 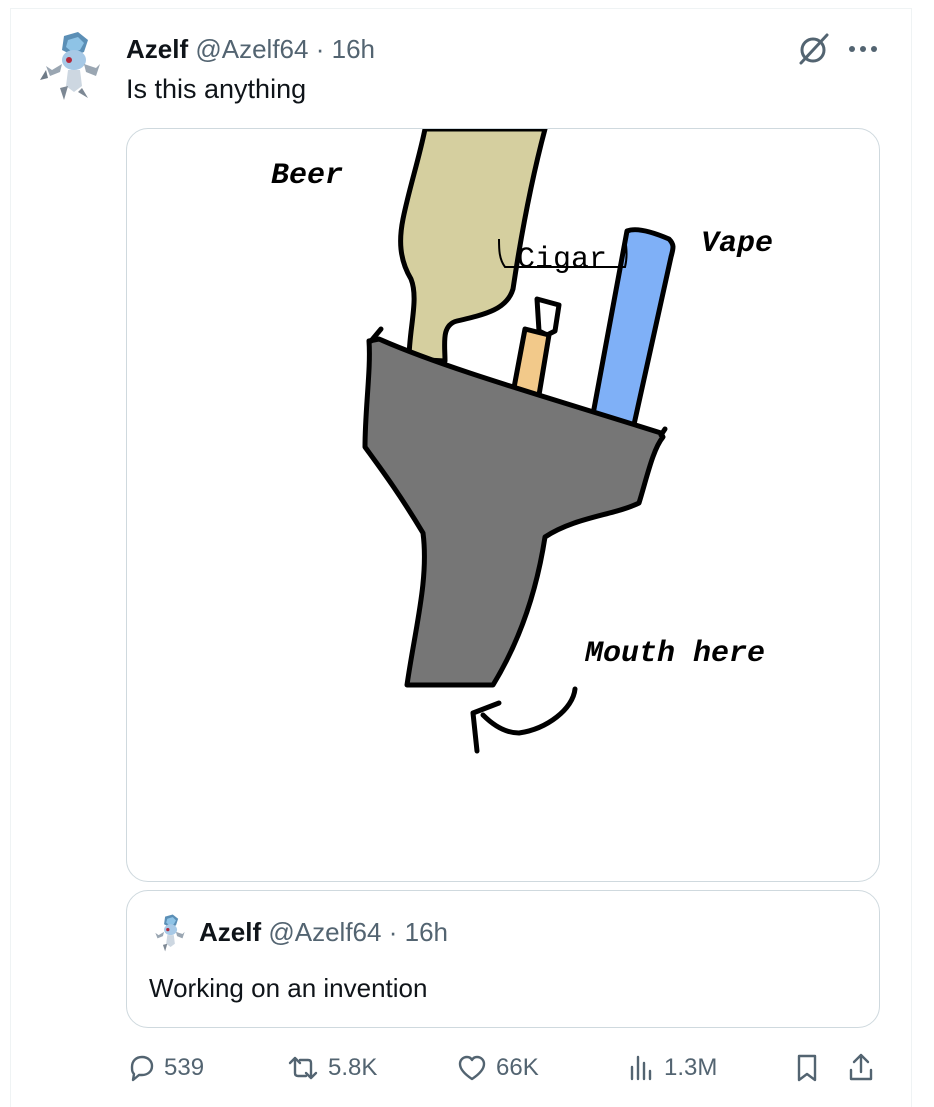 I want to click on label-mouth: Mouth here, so click(x=674, y=654).